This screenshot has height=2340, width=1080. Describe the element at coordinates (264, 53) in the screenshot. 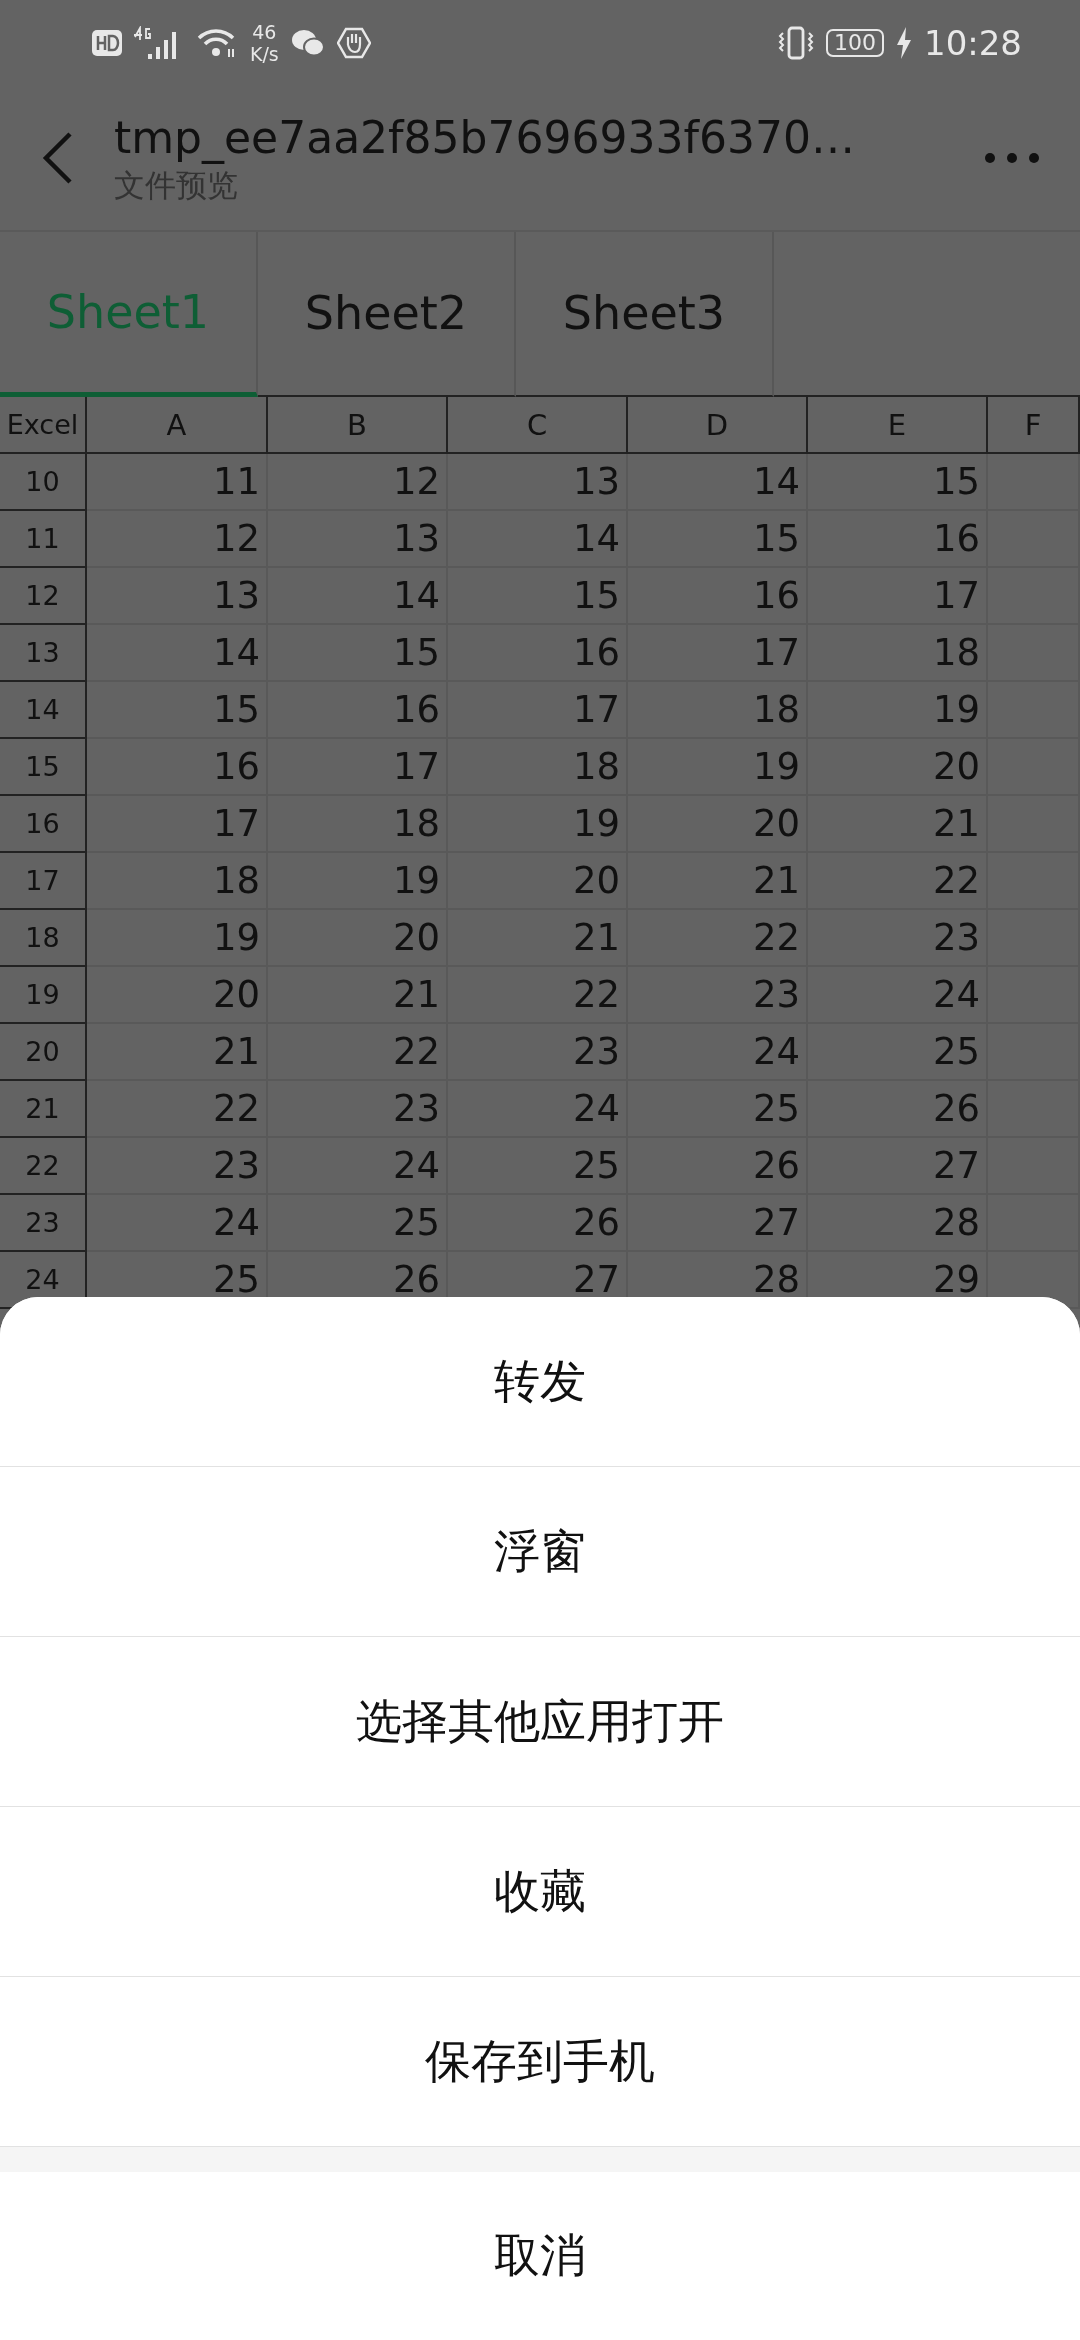

I see `speed-unit: K/s` at that location.